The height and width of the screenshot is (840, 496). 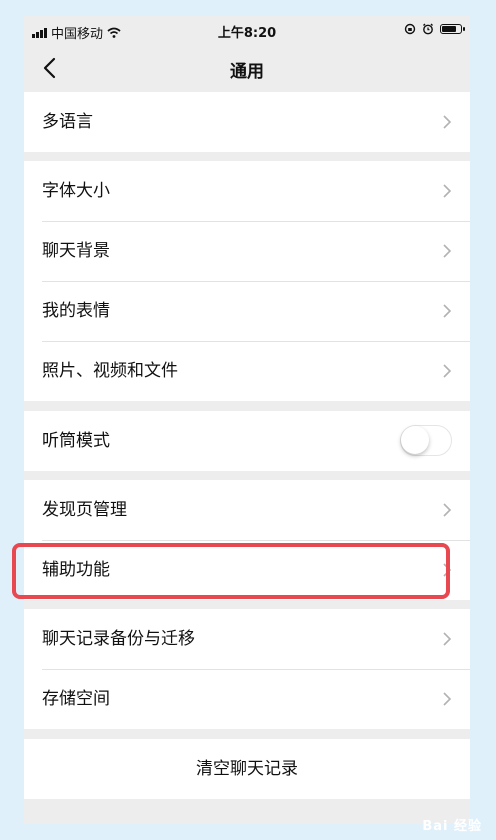 What do you see at coordinates (247, 371) in the screenshot?
I see `settings-row-media-files: 照片、视频和文件` at bounding box center [247, 371].